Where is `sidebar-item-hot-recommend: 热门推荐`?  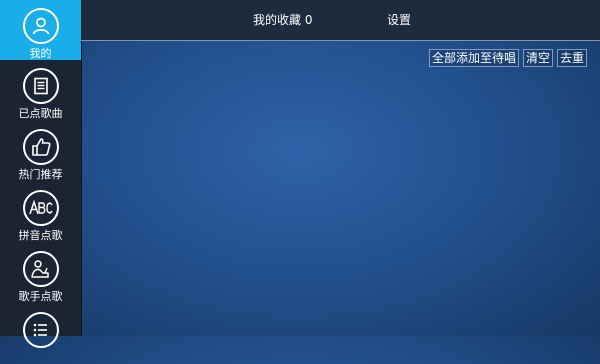
sidebar-item-hot-recommend: 热门推荐 is located at coordinates (40, 151).